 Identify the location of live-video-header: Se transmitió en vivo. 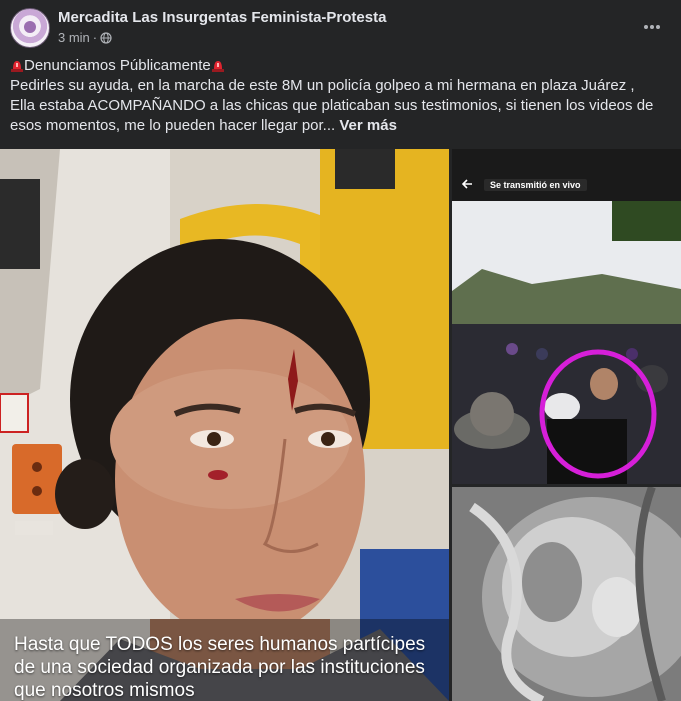
(566, 175).